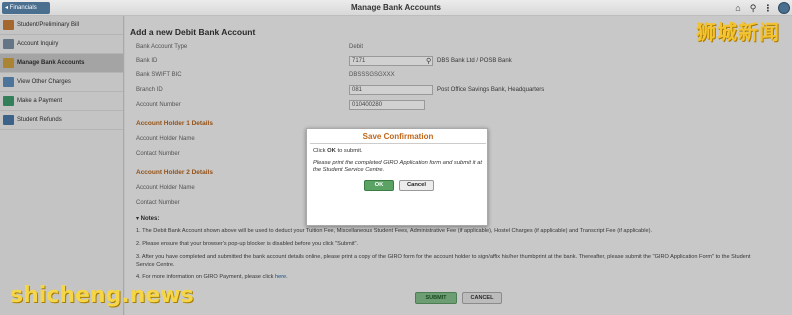 This screenshot has width=792, height=315. What do you see at coordinates (416, 185) in the screenshot?
I see `dialog-cancel-button: Cancel` at bounding box center [416, 185].